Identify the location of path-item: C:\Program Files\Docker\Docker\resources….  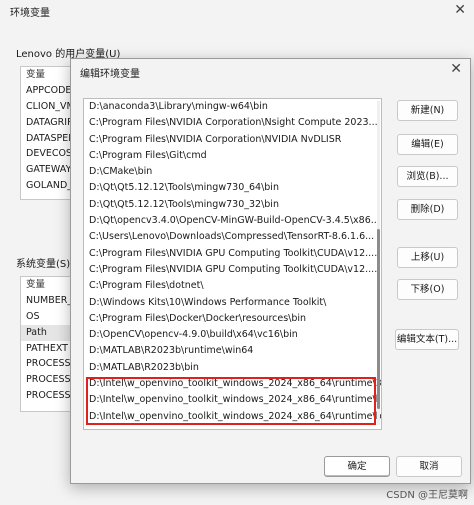
(232, 319).